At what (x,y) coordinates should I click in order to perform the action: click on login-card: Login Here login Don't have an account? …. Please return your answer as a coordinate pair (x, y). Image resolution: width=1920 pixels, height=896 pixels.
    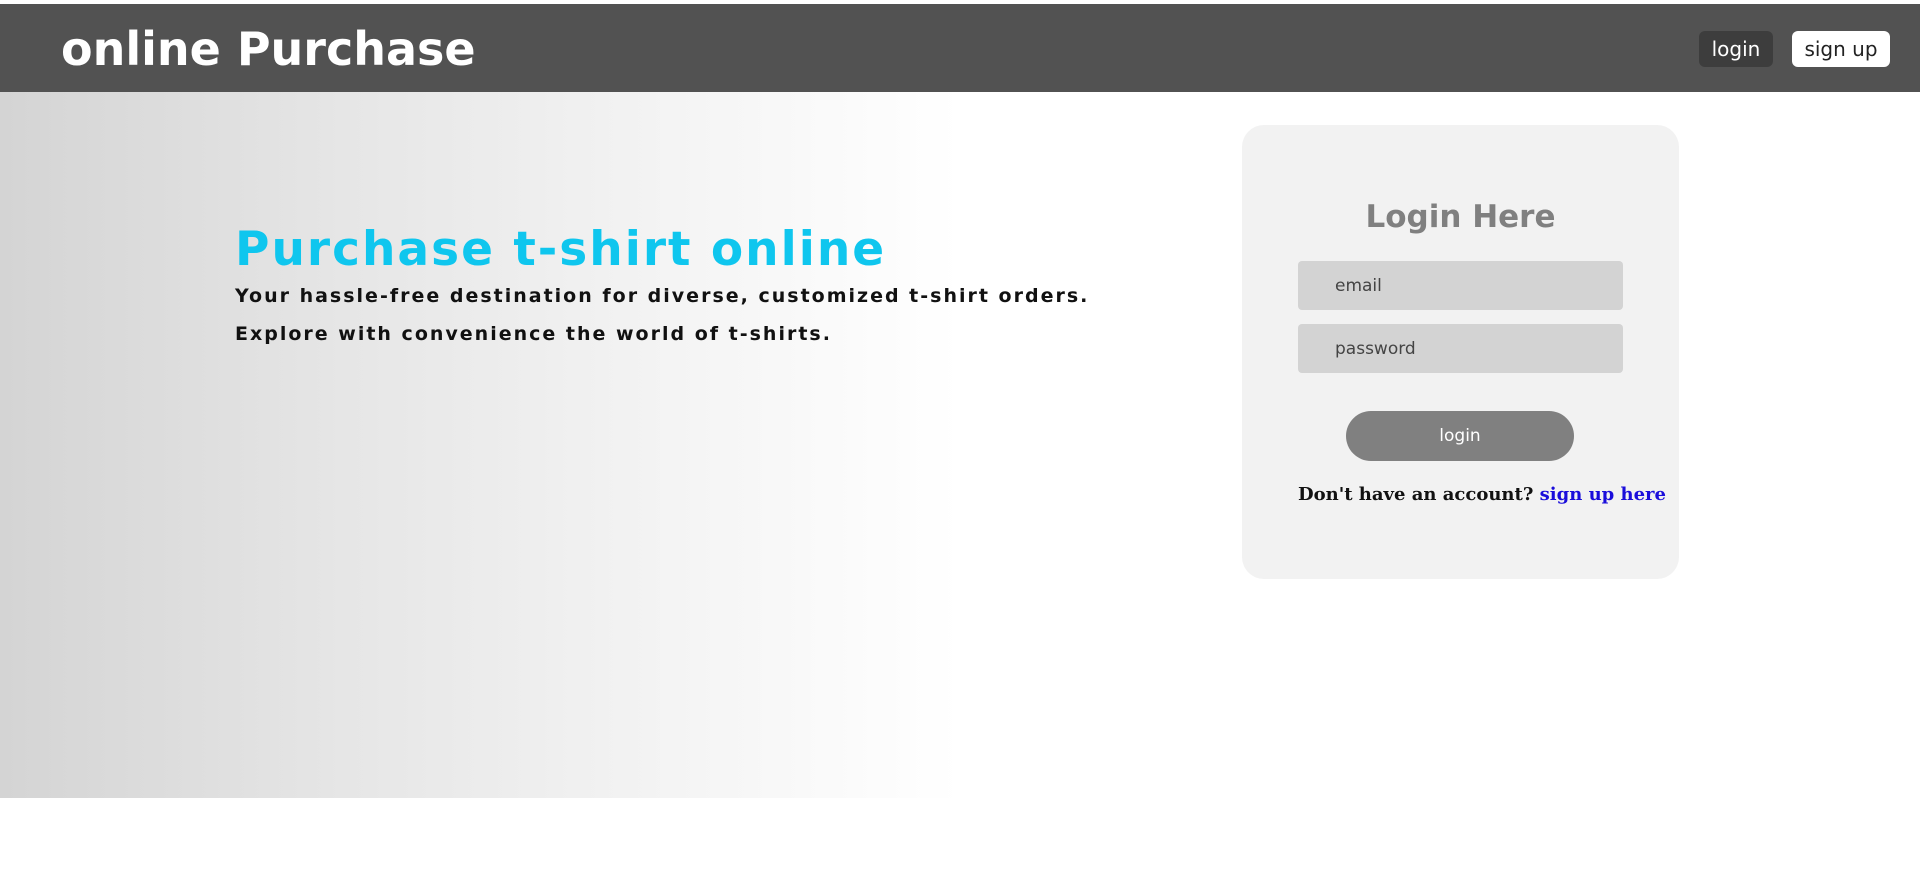
    Looking at the image, I should click on (1460, 352).